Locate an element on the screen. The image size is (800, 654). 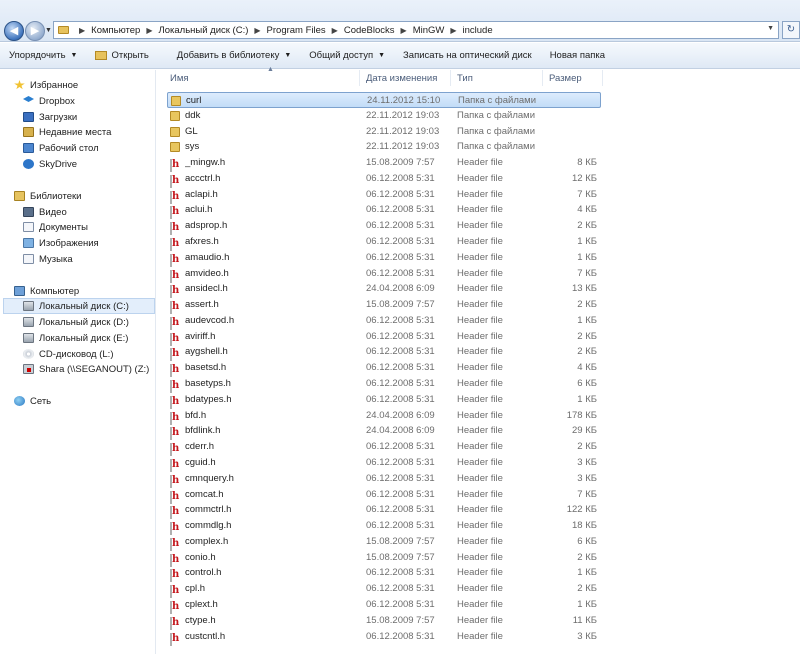
burn-label: Записать на оптический диск is located at coordinates (467, 55).